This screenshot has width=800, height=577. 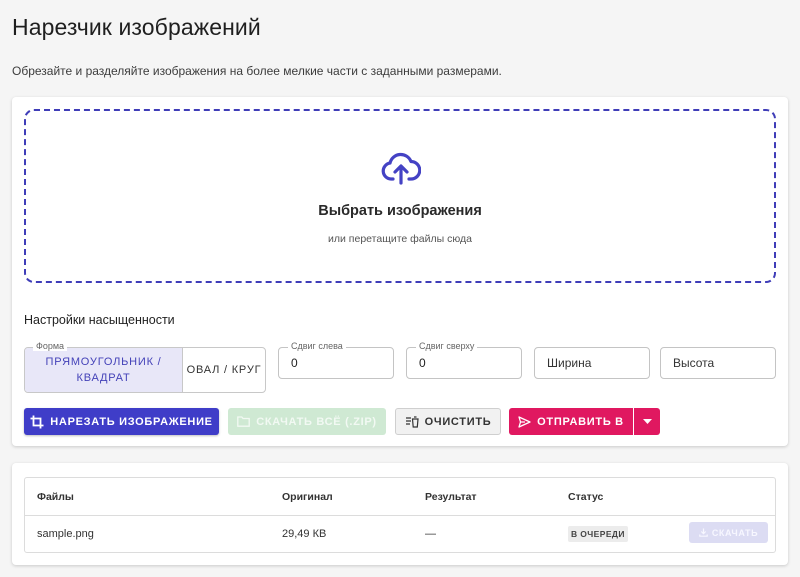 I want to click on chevron-down-icon, so click(x=647, y=421).